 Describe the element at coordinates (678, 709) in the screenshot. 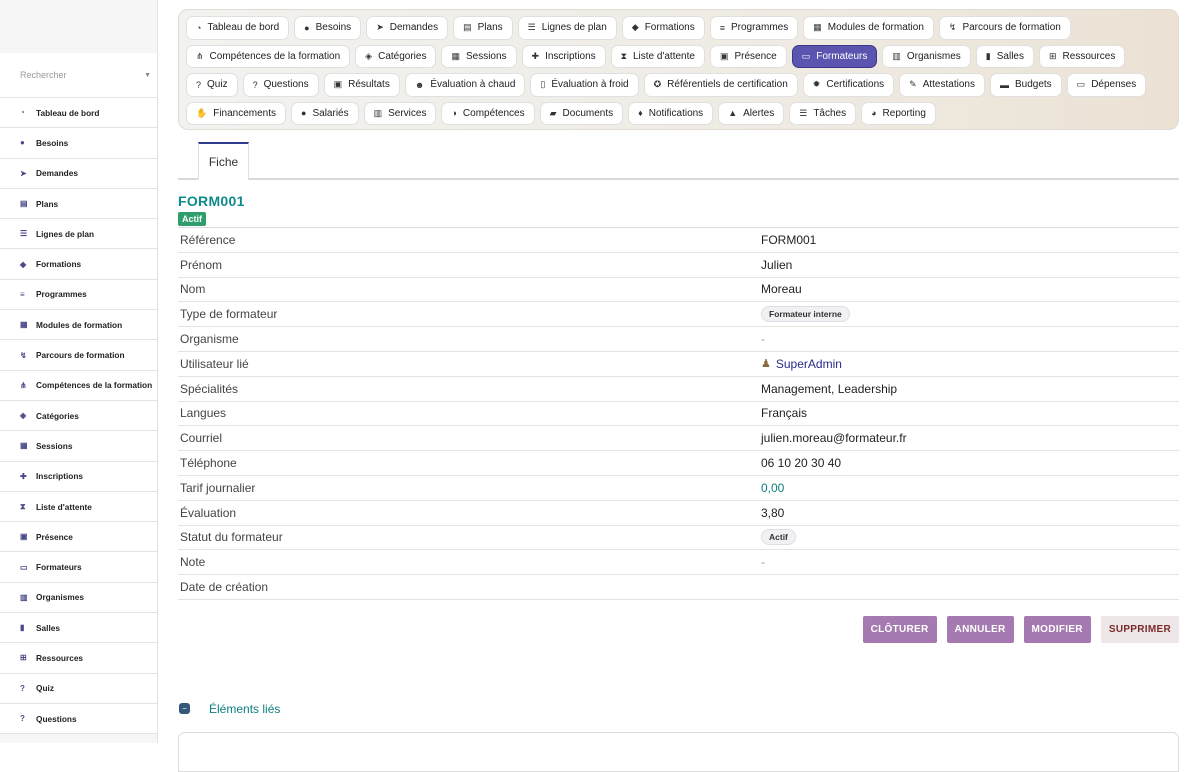

I see `linked-elements-header: − Éléments liés` at that location.